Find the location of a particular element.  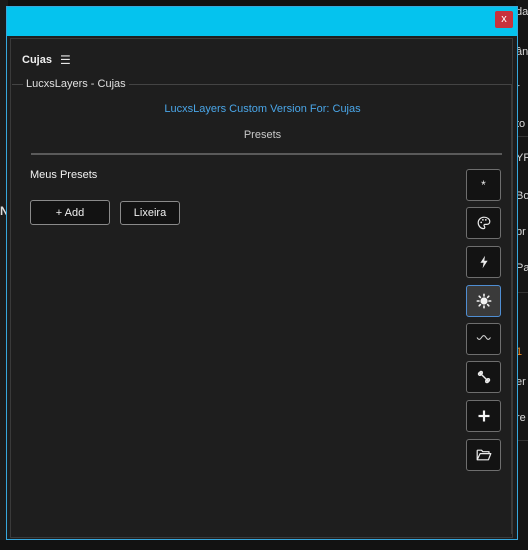

lightning-button is located at coordinates (483, 262).